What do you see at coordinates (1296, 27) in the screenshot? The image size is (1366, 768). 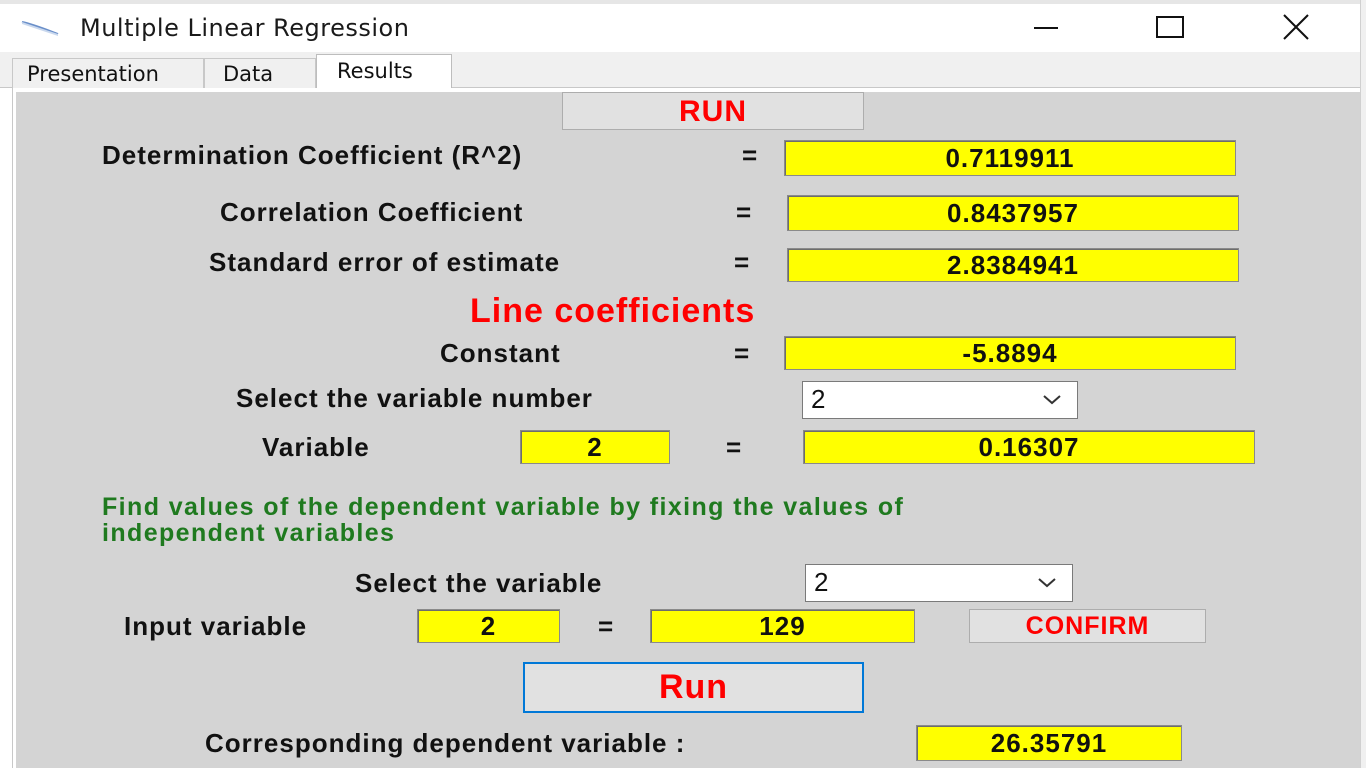 I see `close-icon` at bounding box center [1296, 27].